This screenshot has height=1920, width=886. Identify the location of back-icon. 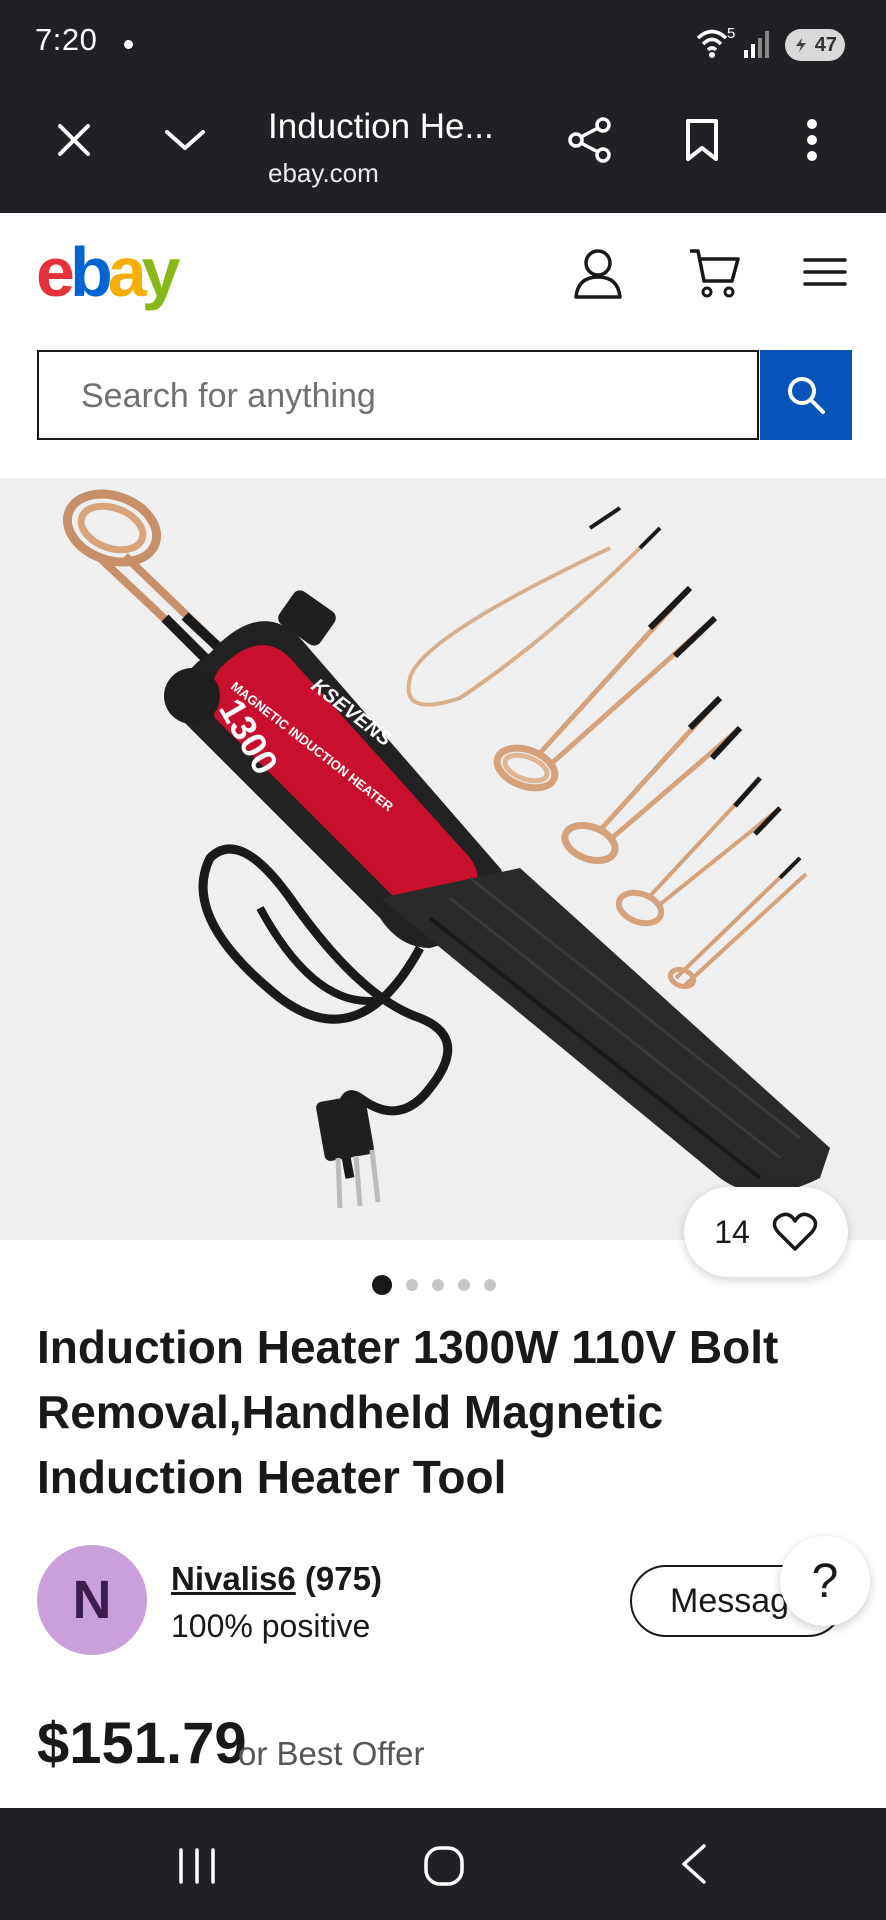
(694, 1864).